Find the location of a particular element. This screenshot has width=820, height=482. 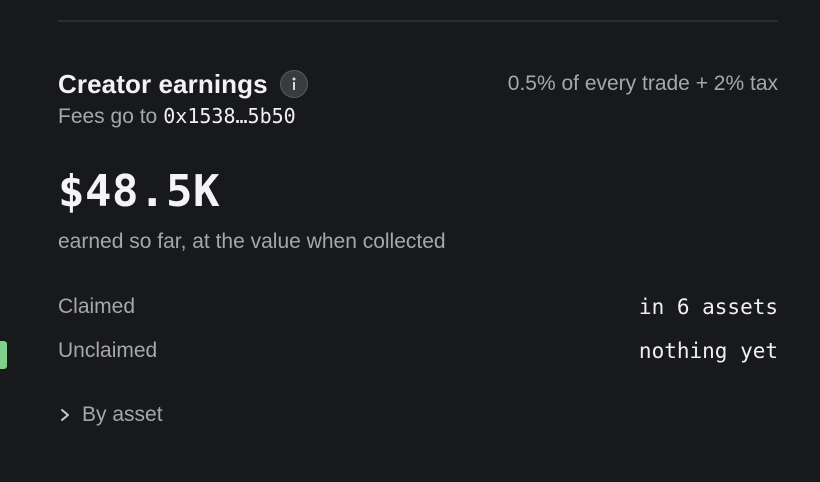

unclaimed-label: Unclaimed is located at coordinates (108, 350).